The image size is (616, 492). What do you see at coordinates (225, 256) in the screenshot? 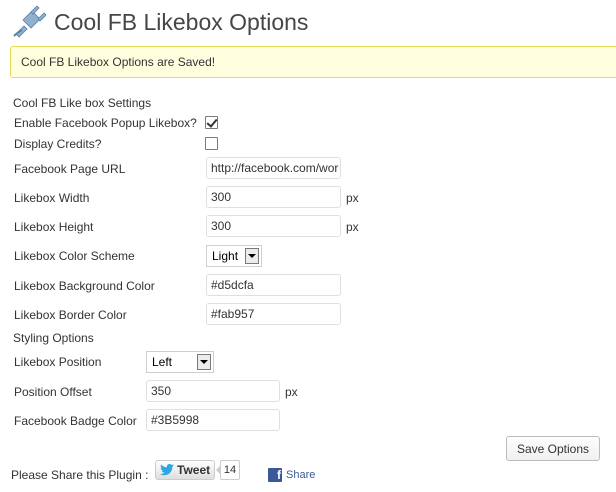
I see `color-scheme-value: Light` at bounding box center [225, 256].